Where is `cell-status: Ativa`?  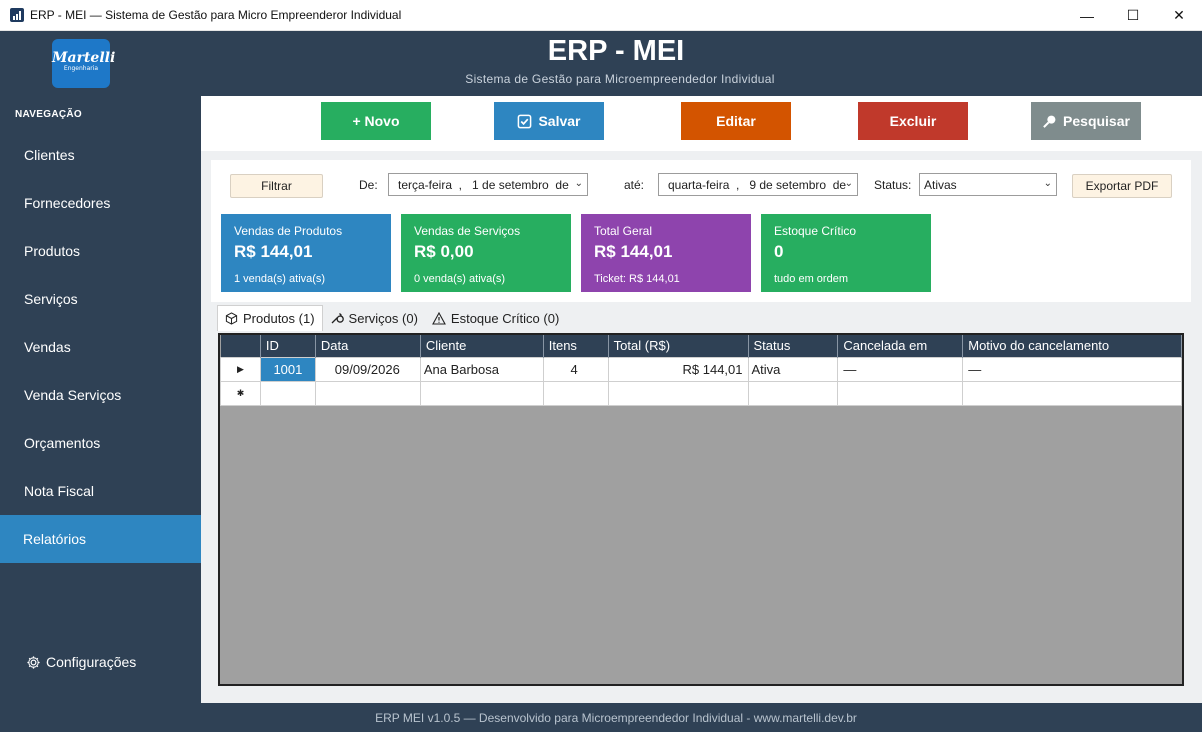 cell-status: Ativa is located at coordinates (793, 369).